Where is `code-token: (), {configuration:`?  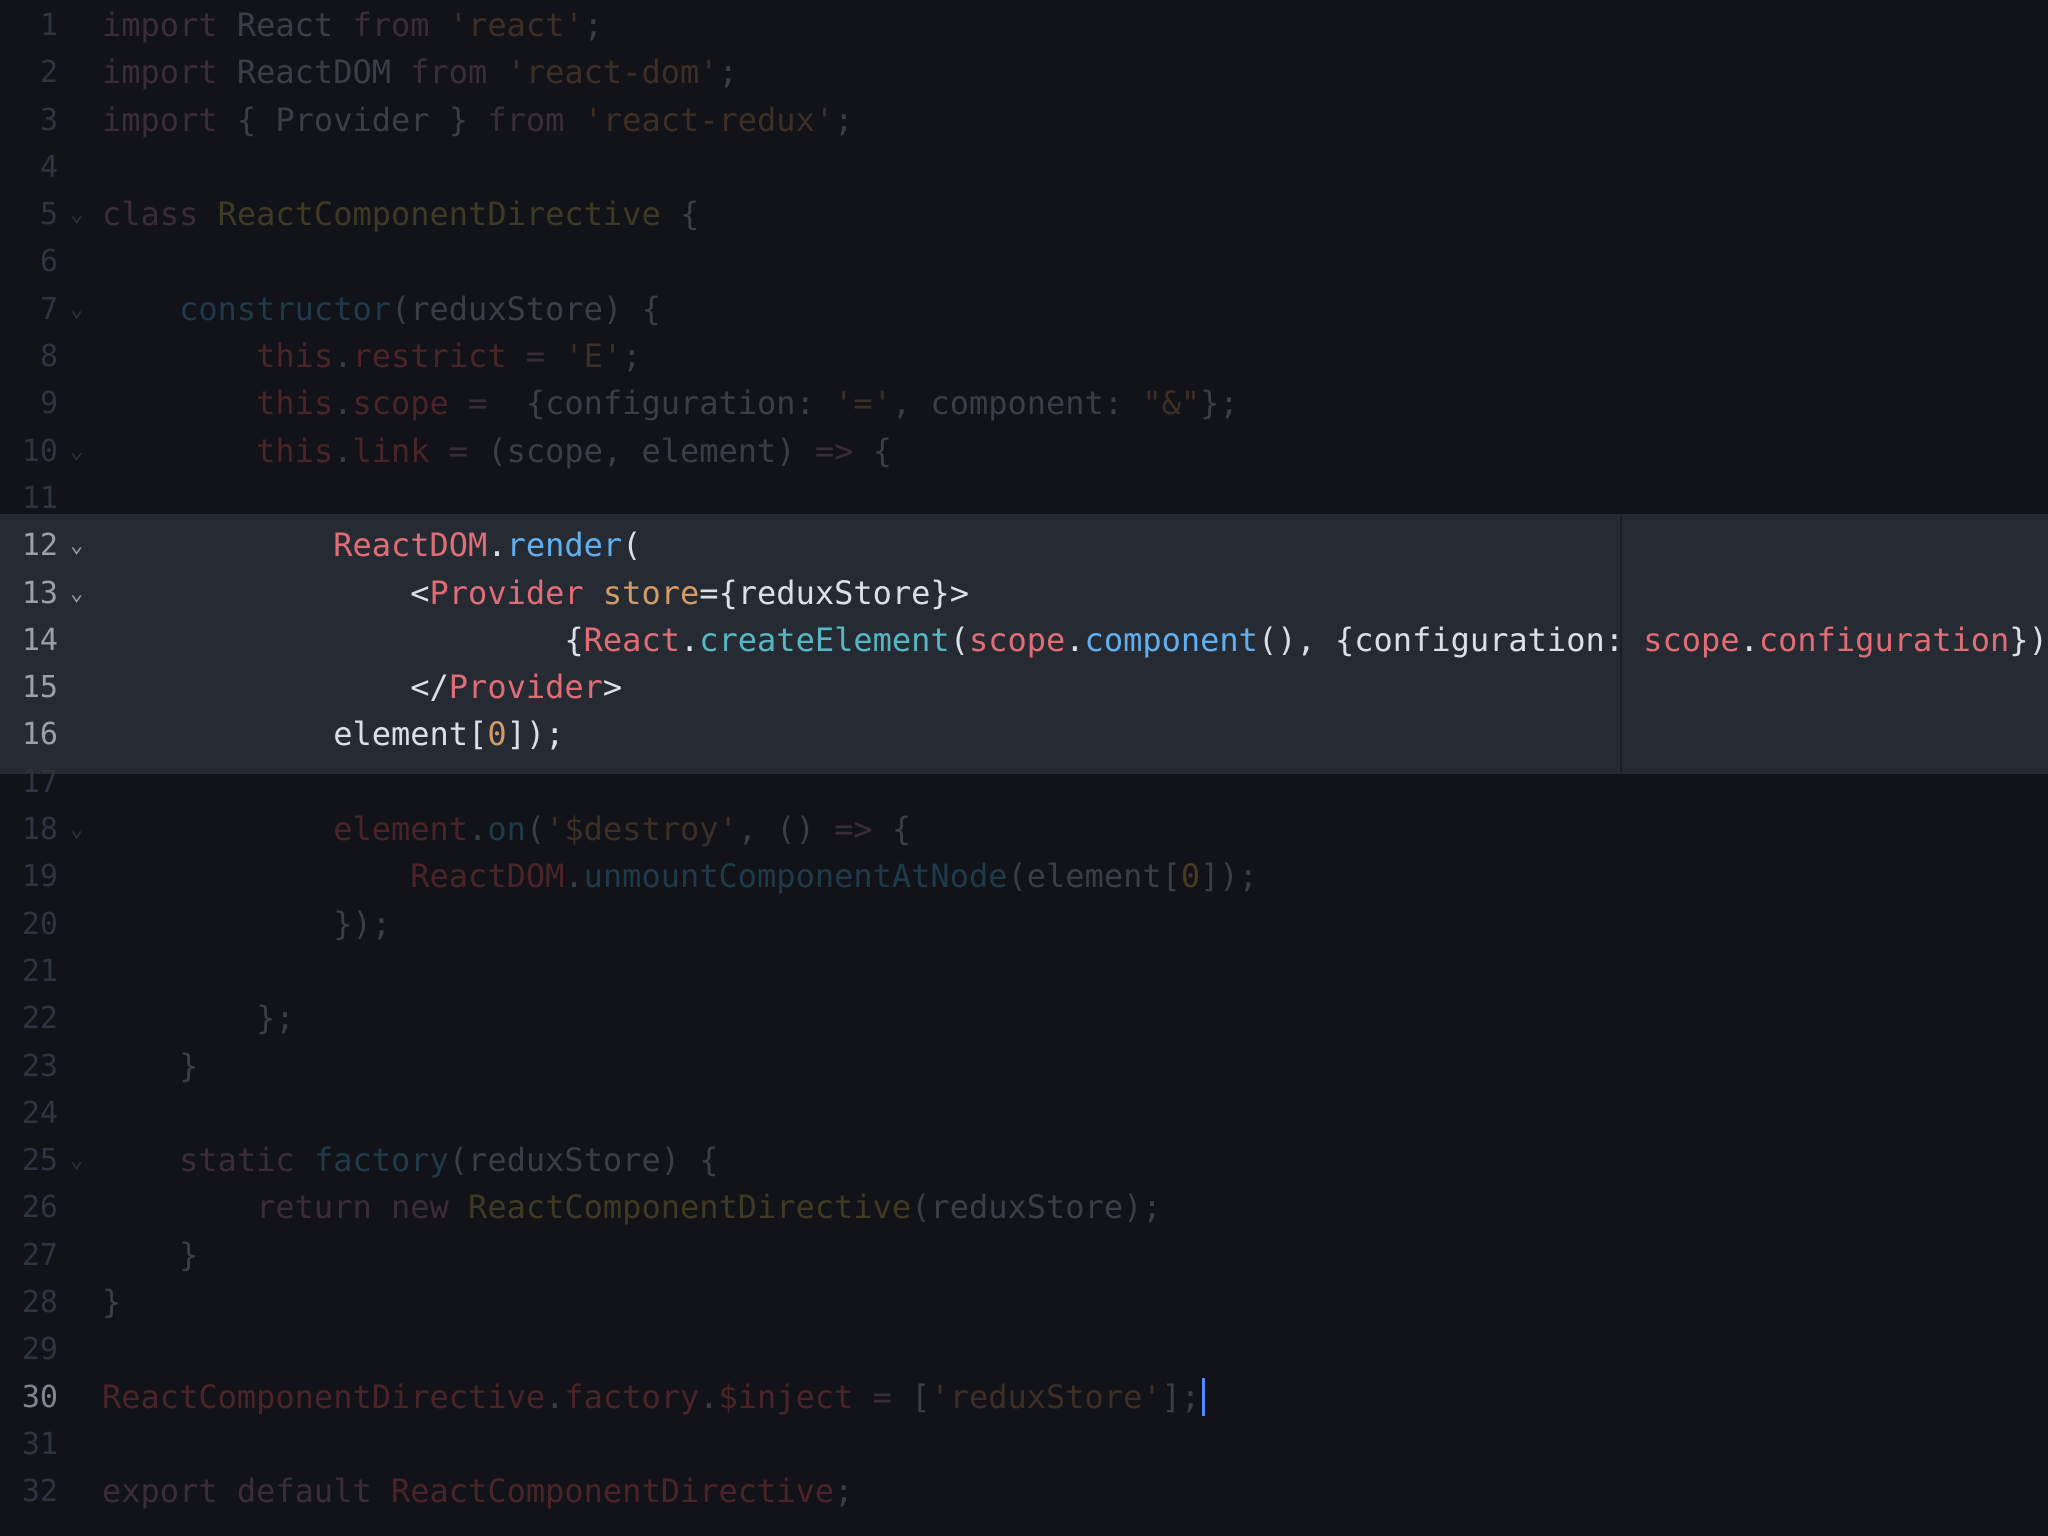 code-token: (), {configuration: is located at coordinates (1450, 639).